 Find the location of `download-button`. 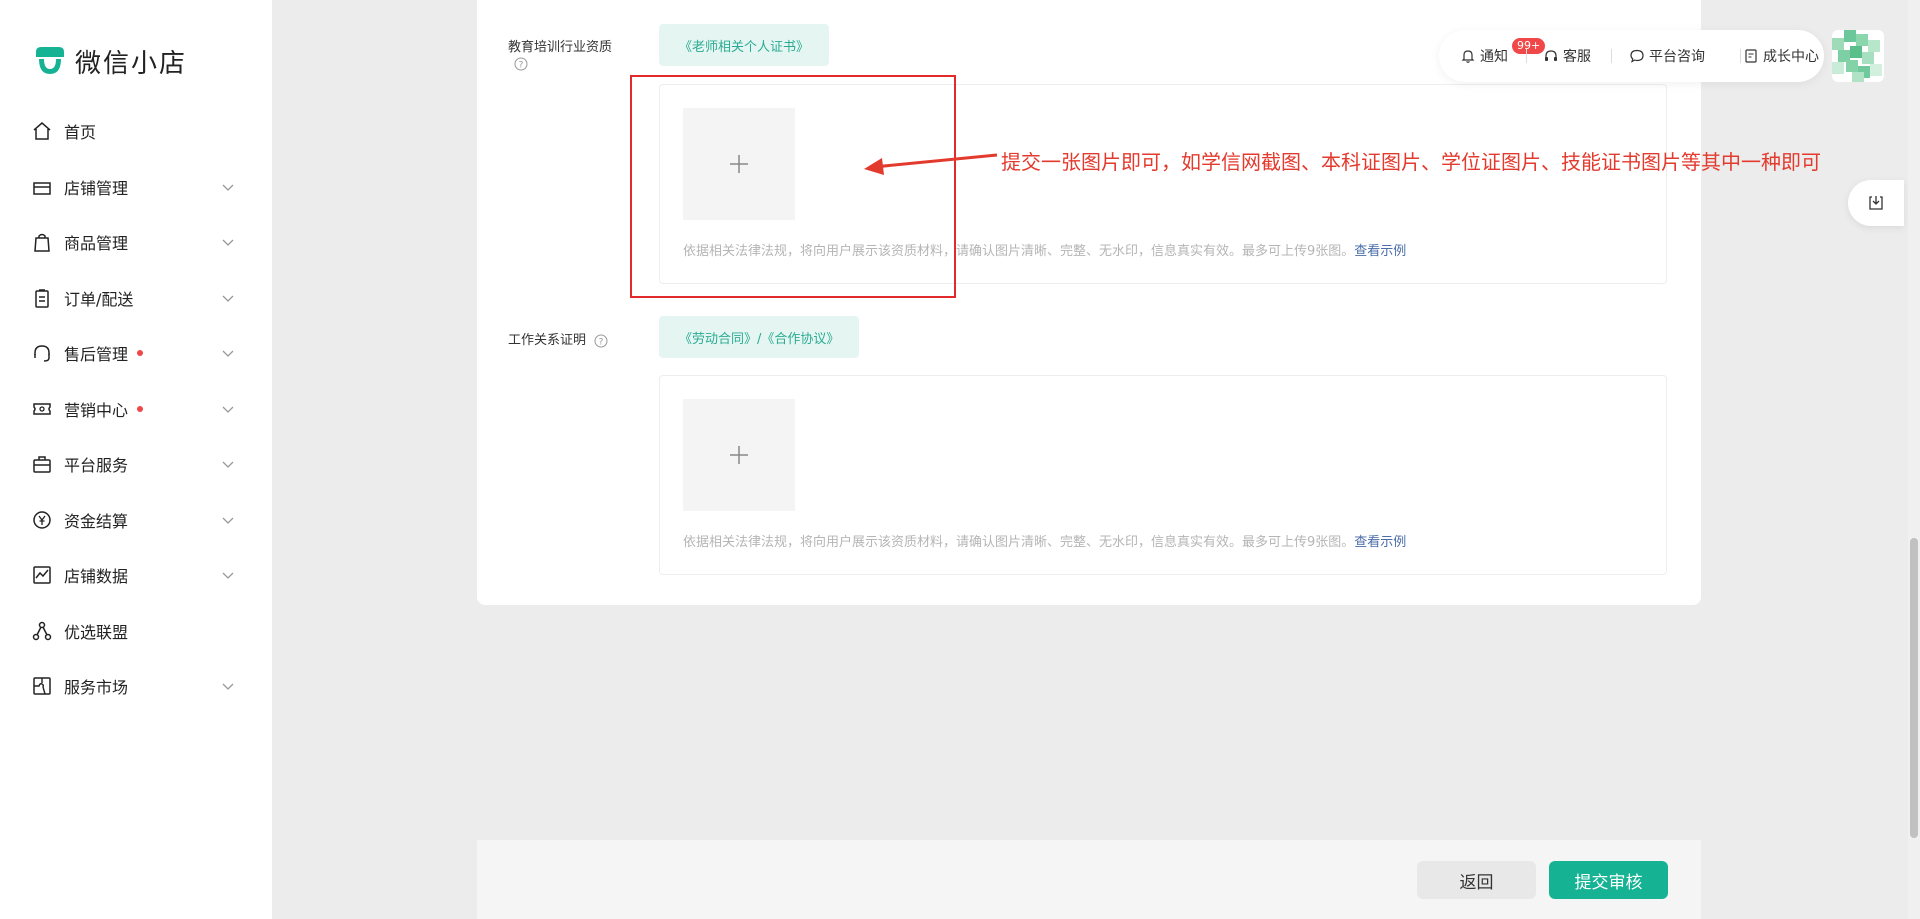

download-button is located at coordinates (1876, 203).